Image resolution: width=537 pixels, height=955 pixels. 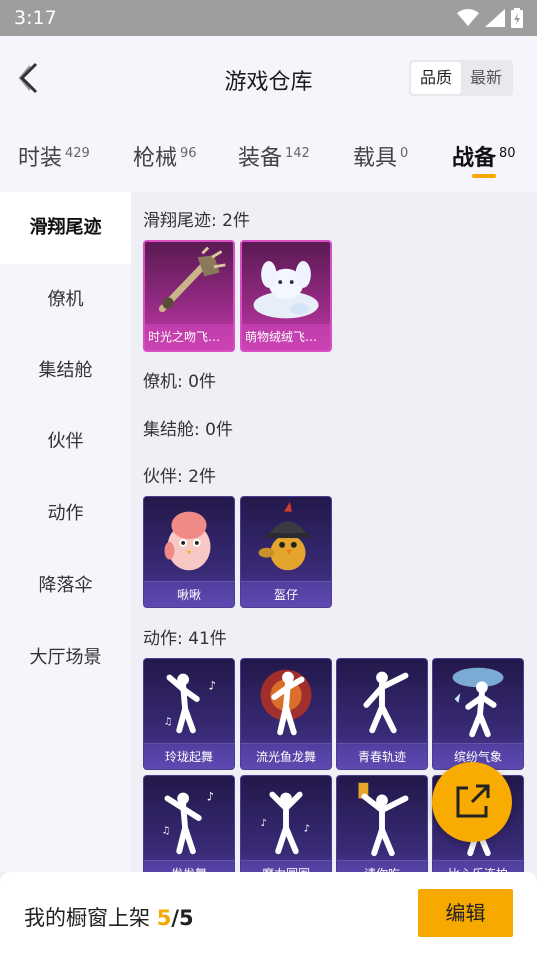 I want to click on section-title-wingman: 僚机: 0件, so click(x=179, y=382).